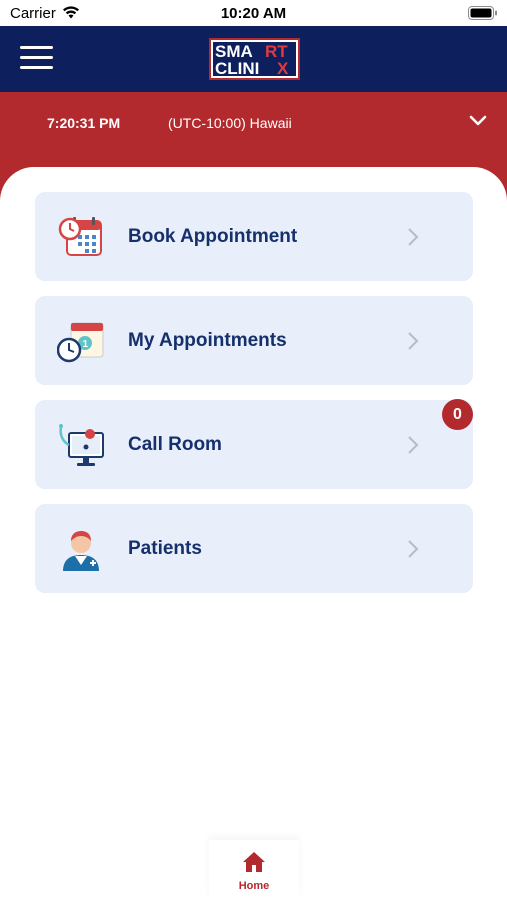 The height and width of the screenshot is (900, 507). Describe the element at coordinates (283, 68) in the screenshot. I see `logo-text-x: X` at that location.